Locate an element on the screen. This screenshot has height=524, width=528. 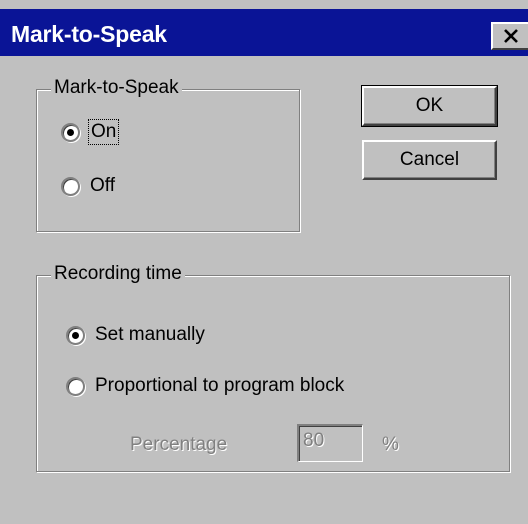
percentage-input: 80 is located at coordinates (330, 443).